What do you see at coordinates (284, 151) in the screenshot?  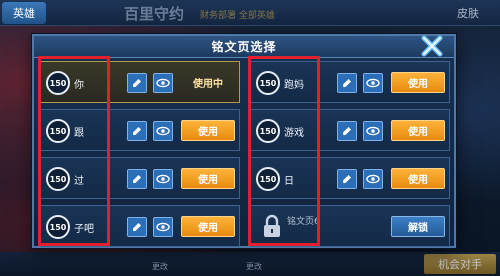 I see `highlight-box-right` at bounding box center [284, 151].